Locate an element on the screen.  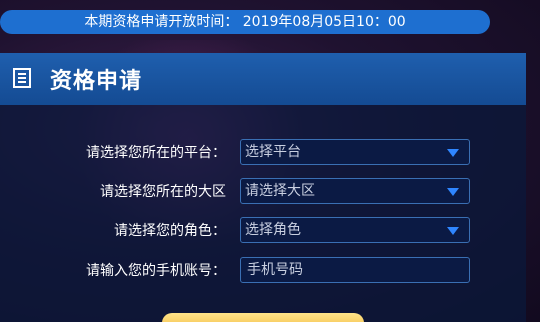
notice-bar: 本期资格申请开放时间： 2019年08月05日10：00 is located at coordinates (245, 22).